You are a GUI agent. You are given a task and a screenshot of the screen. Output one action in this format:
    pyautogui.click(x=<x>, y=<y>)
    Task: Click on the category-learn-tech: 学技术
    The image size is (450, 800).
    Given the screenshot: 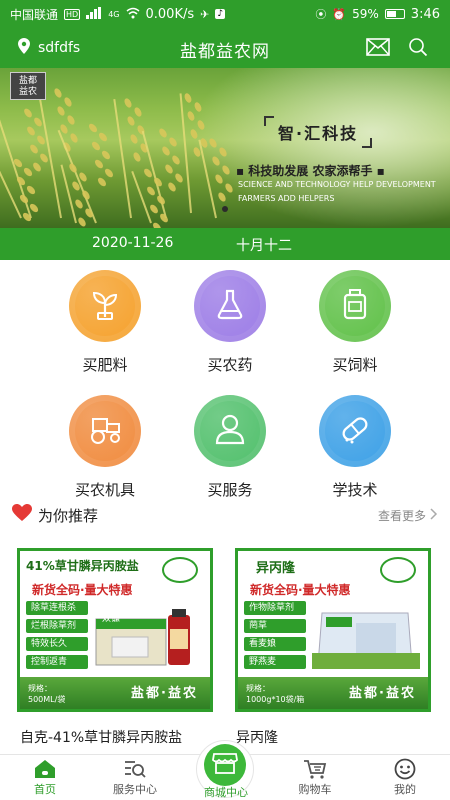 What is the action you would take?
    pyautogui.click(x=355, y=447)
    